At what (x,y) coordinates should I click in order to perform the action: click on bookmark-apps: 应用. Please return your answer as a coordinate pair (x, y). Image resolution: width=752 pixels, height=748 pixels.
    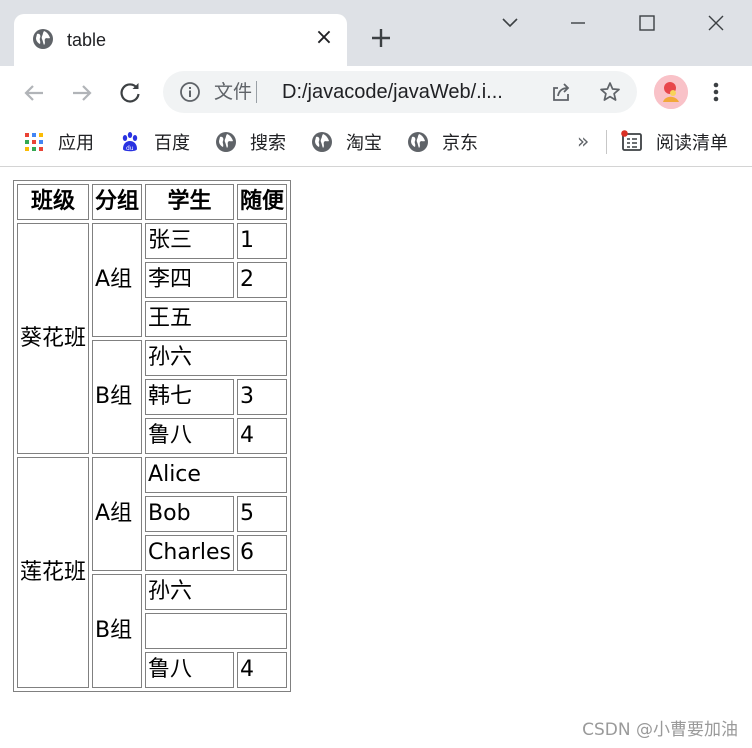
    Looking at the image, I should click on (58, 142).